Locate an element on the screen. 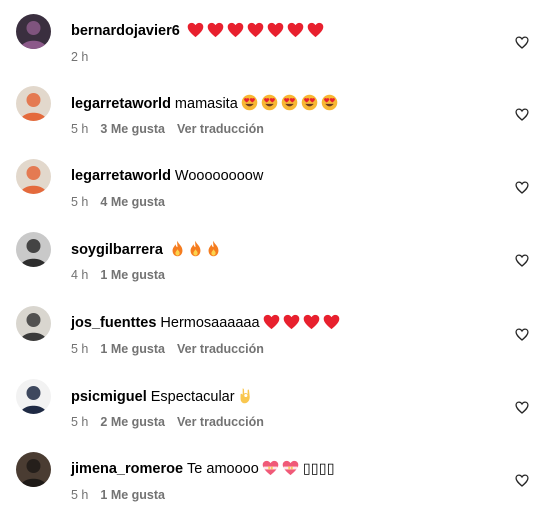 The width and height of the screenshot is (547, 528). comment-text: Hermosaaaaaa is located at coordinates (210, 323).